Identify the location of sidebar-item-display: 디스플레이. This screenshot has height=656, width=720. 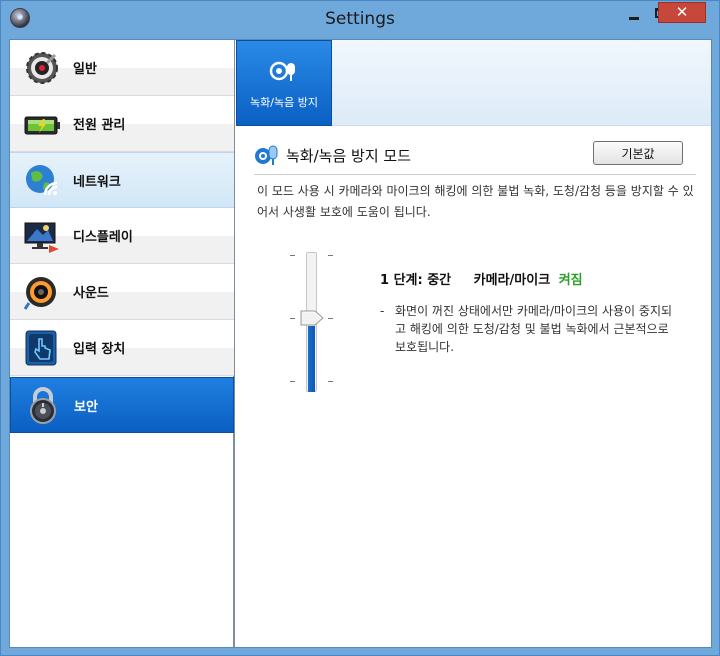
(122, 236).